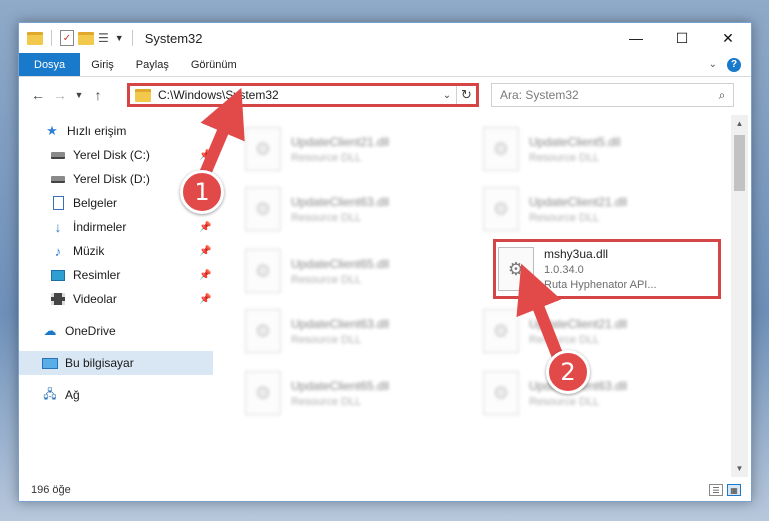 This screenshot has width=769, height=521. I want to click on up-arrow-icon: ↑, so click(98, 95).